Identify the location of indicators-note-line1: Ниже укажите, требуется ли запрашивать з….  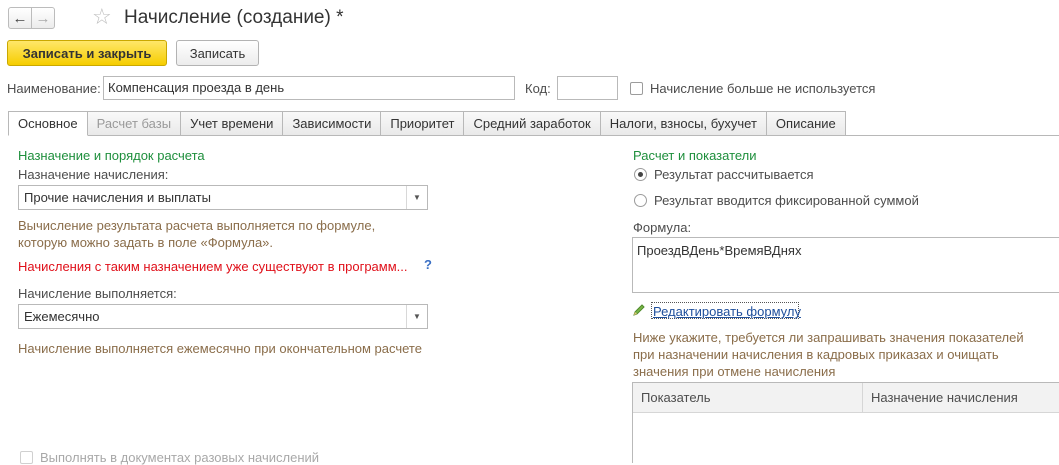
(828, 337).